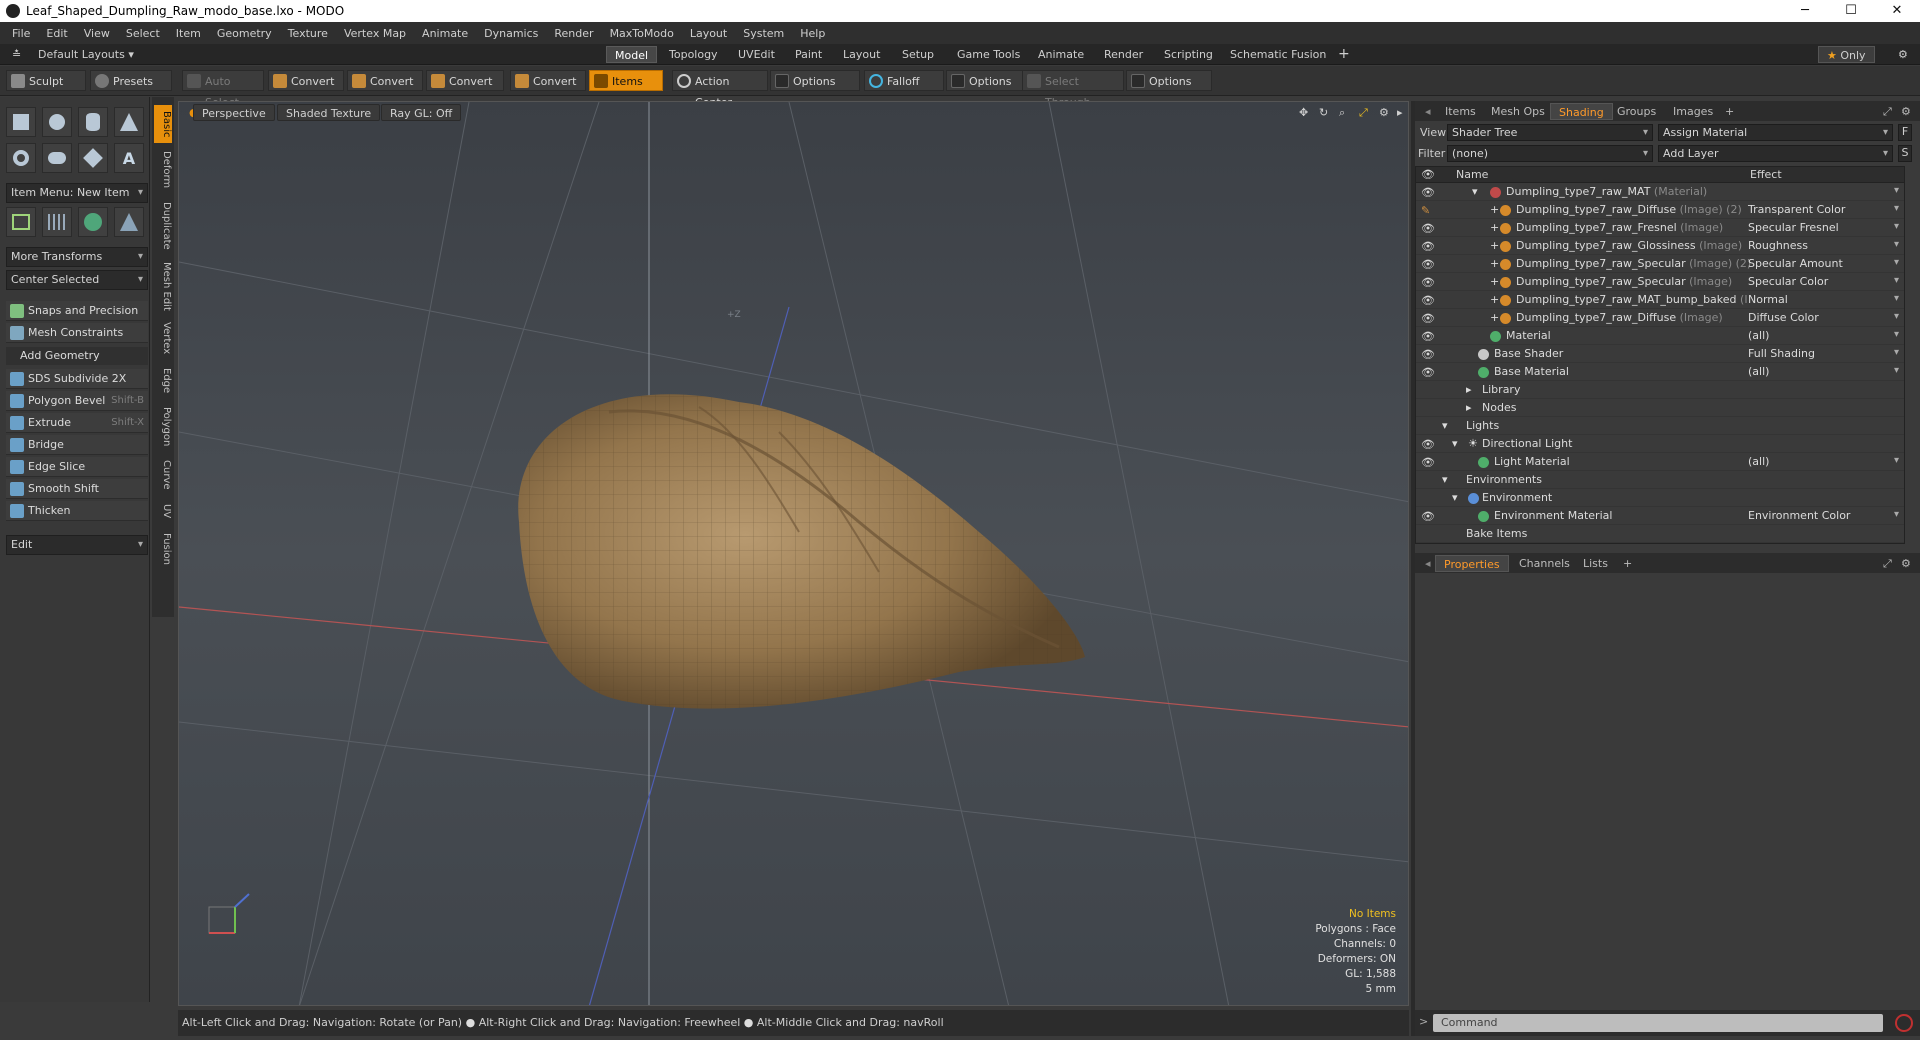  I want to click on tree-row: ▾ Lights, so click(1660, 426).